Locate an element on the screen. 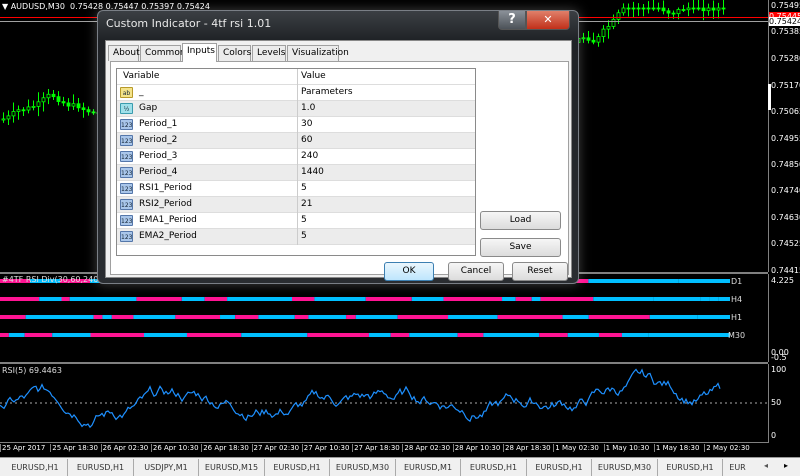 The height and width of the screenshot is (476, 800). variable-value: 1.0 is located at coordinates (306, 109).